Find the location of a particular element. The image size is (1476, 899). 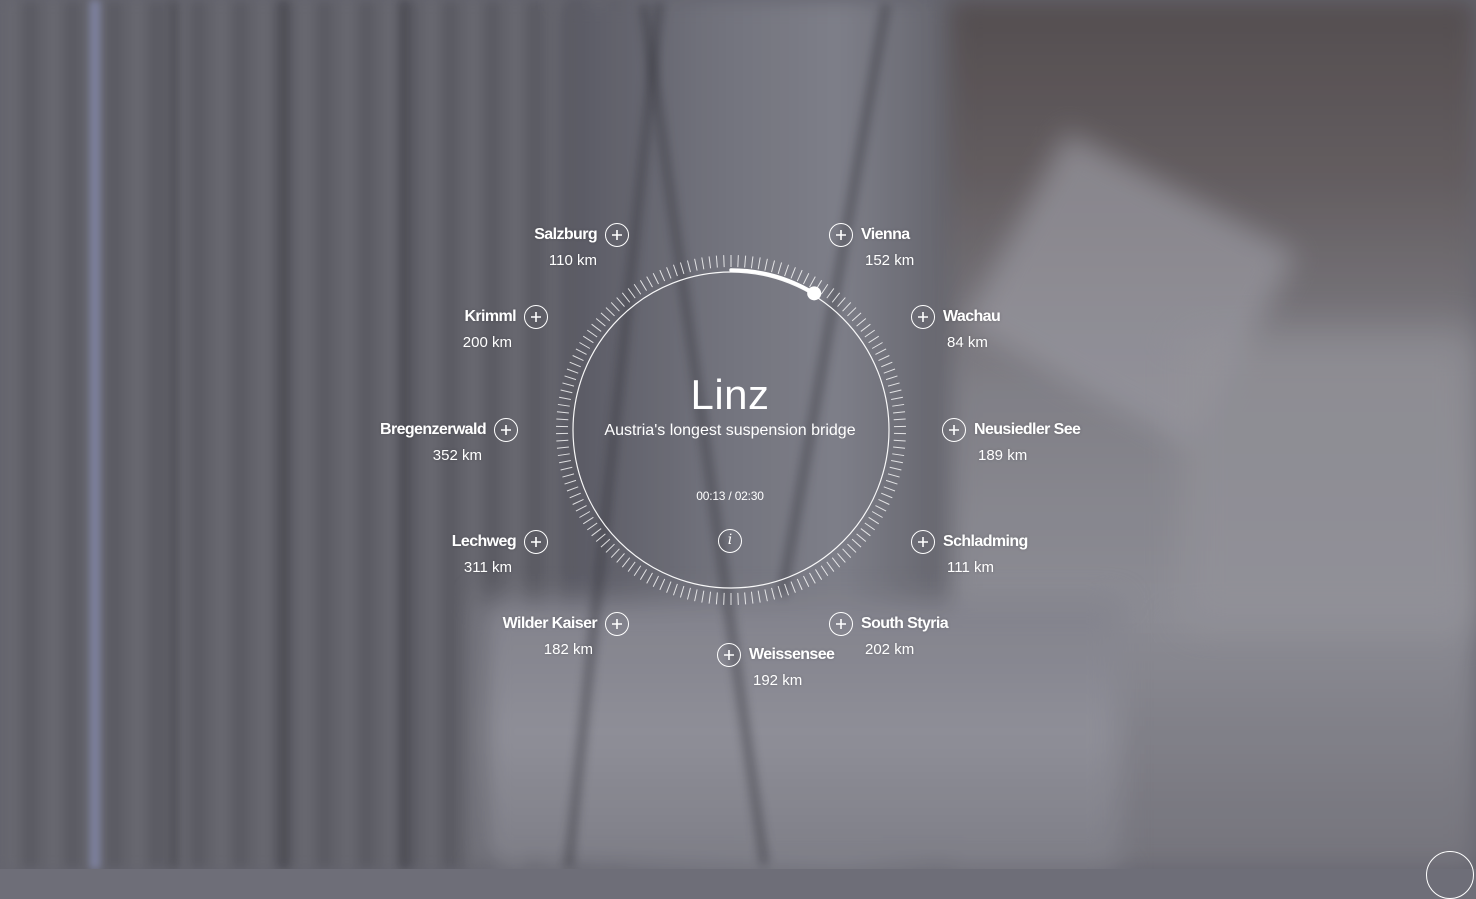

destination-distance: 352 km is located at coordinates (431, 455).